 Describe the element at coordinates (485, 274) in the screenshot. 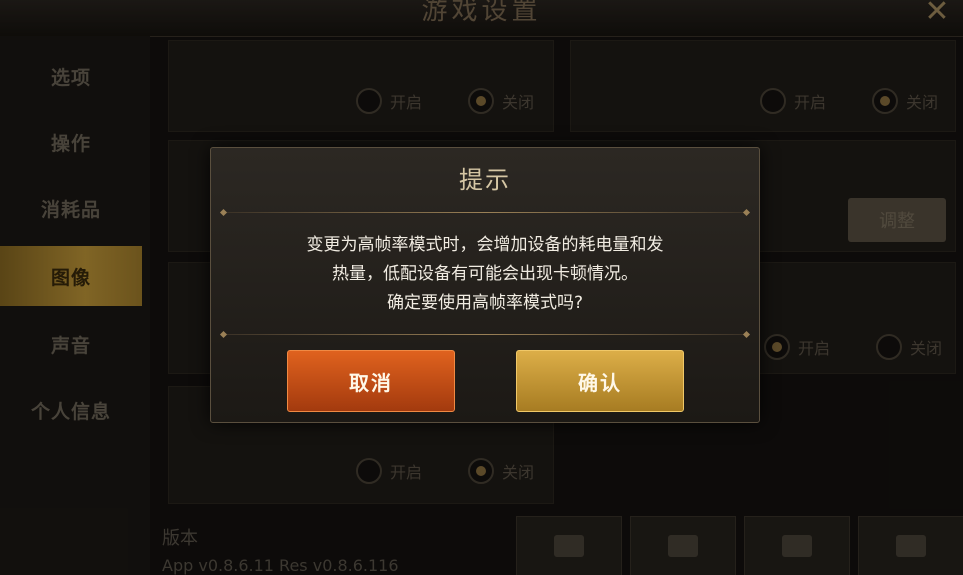

I see `dialog-message-line2: 热量，低配设备有可能会出现卡顿情况。` at that location.